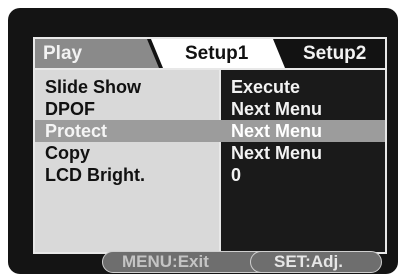 The height and width of the screenshot is (279, 405). Describe the element at coordinates (266, 87) in the screenshot. I see `menu-item-value: Execute` at that location.